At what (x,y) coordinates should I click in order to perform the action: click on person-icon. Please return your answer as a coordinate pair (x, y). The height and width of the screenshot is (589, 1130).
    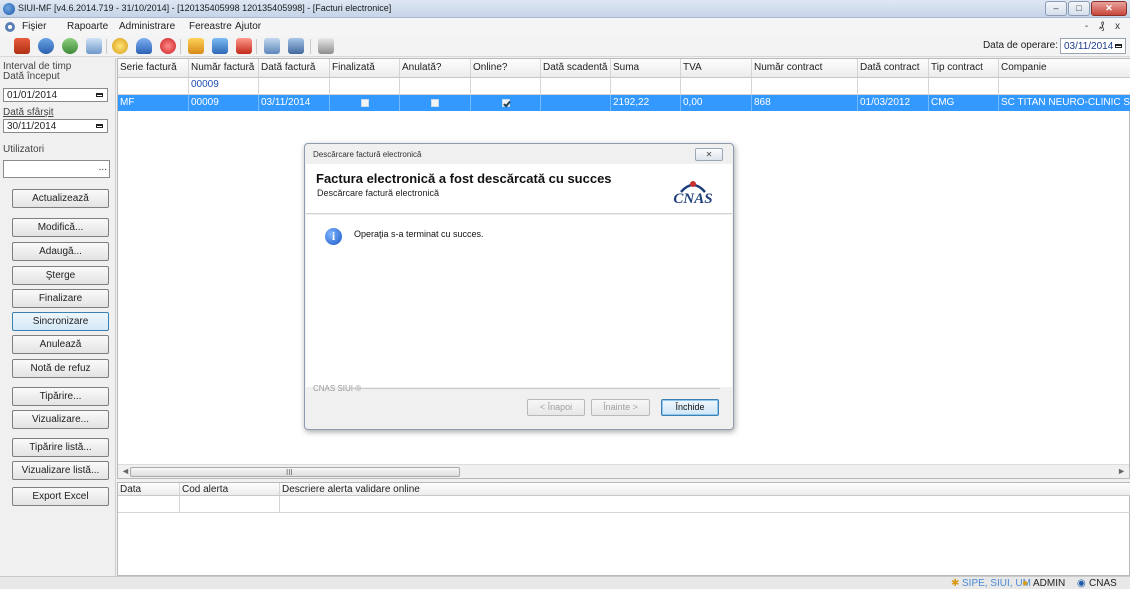
    Looking at the image, I should click on (144, 46).